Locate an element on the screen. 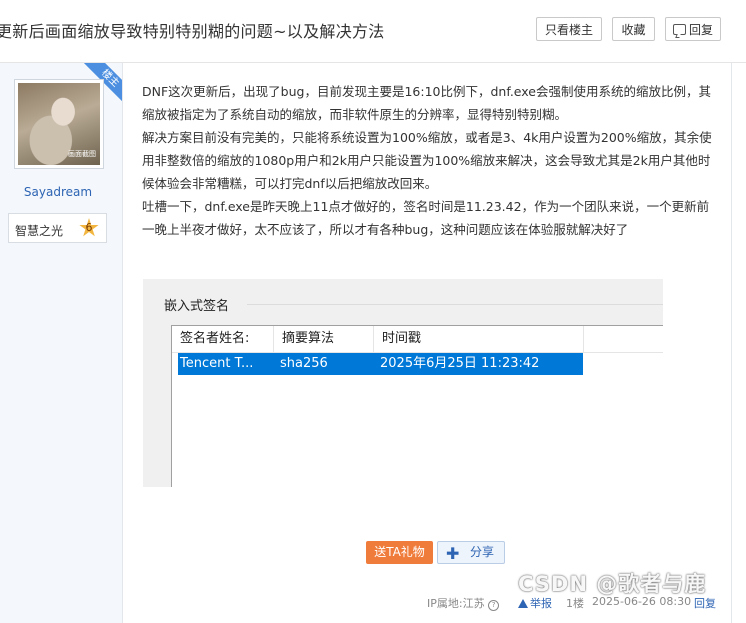 This screenshot has width=746, height=623. share-icon: ✚ is located at coordinates (453, 553).